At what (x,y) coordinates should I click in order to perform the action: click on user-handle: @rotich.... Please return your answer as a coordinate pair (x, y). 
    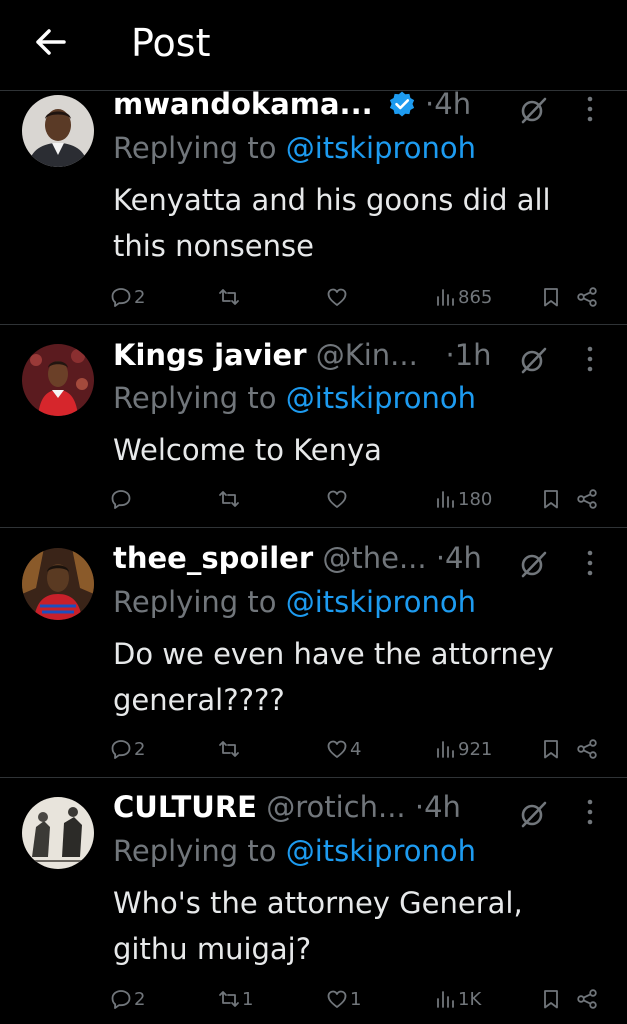
    Looking at the image, I should click on (335, 807).